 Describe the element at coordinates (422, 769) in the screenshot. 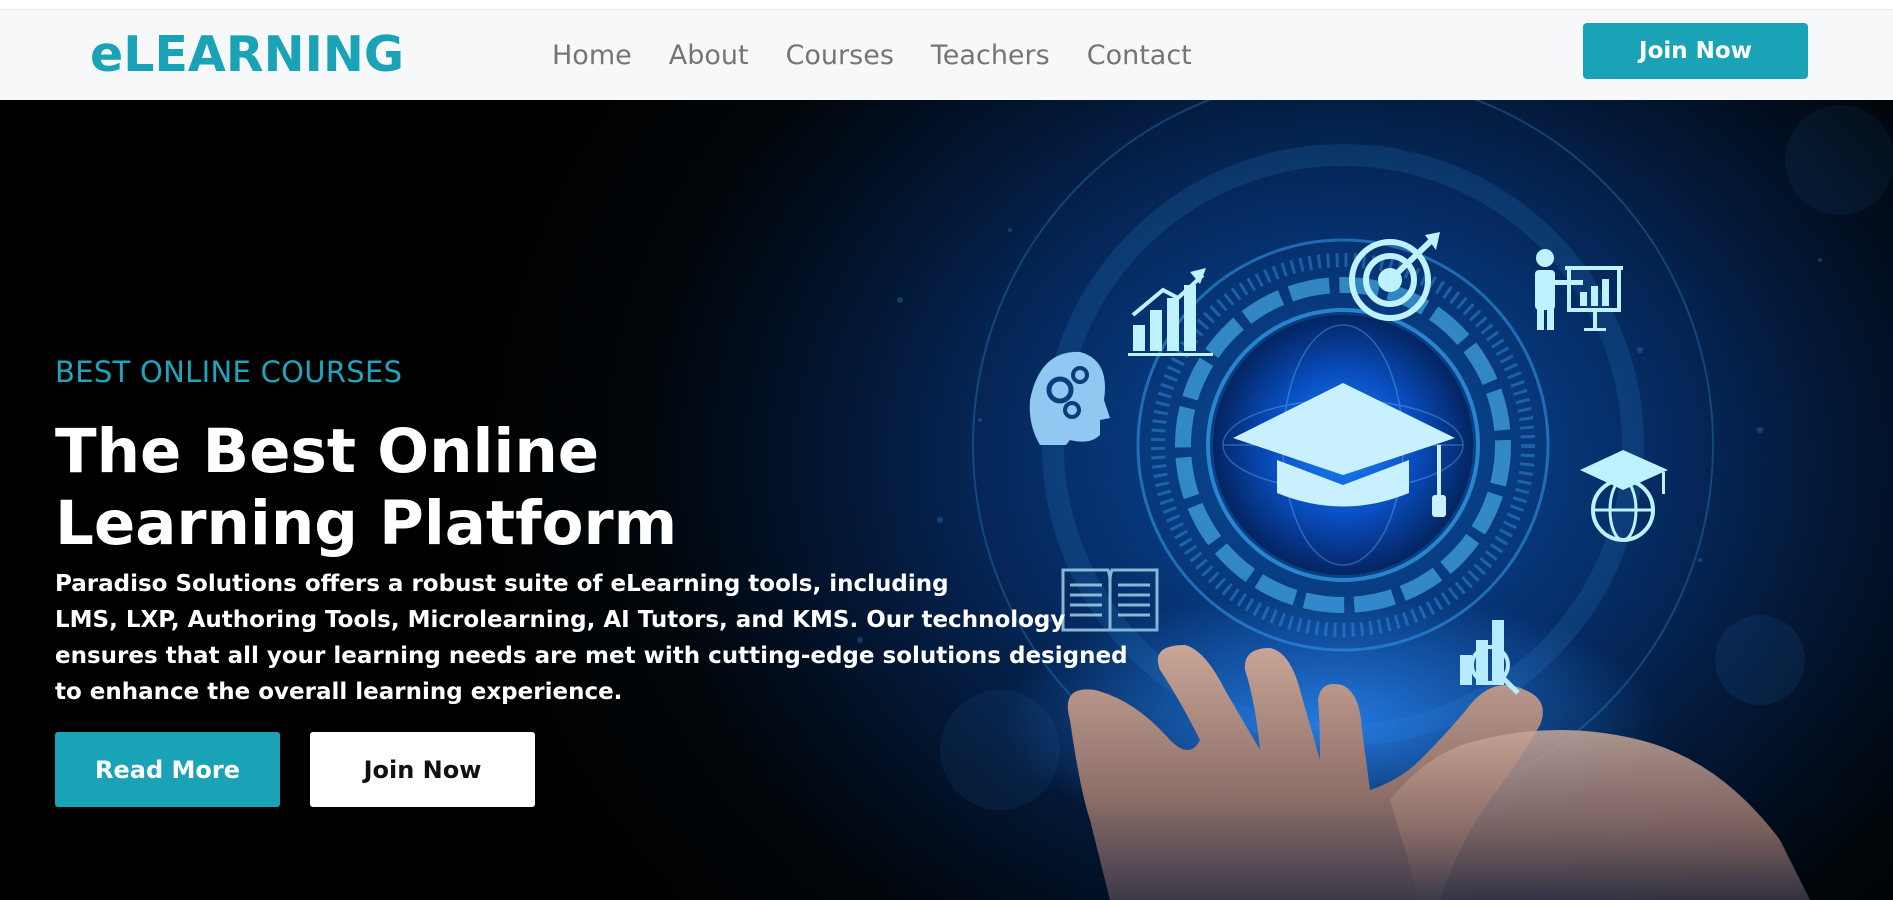

I see `hero-join-now-button: Join Now` at that location.